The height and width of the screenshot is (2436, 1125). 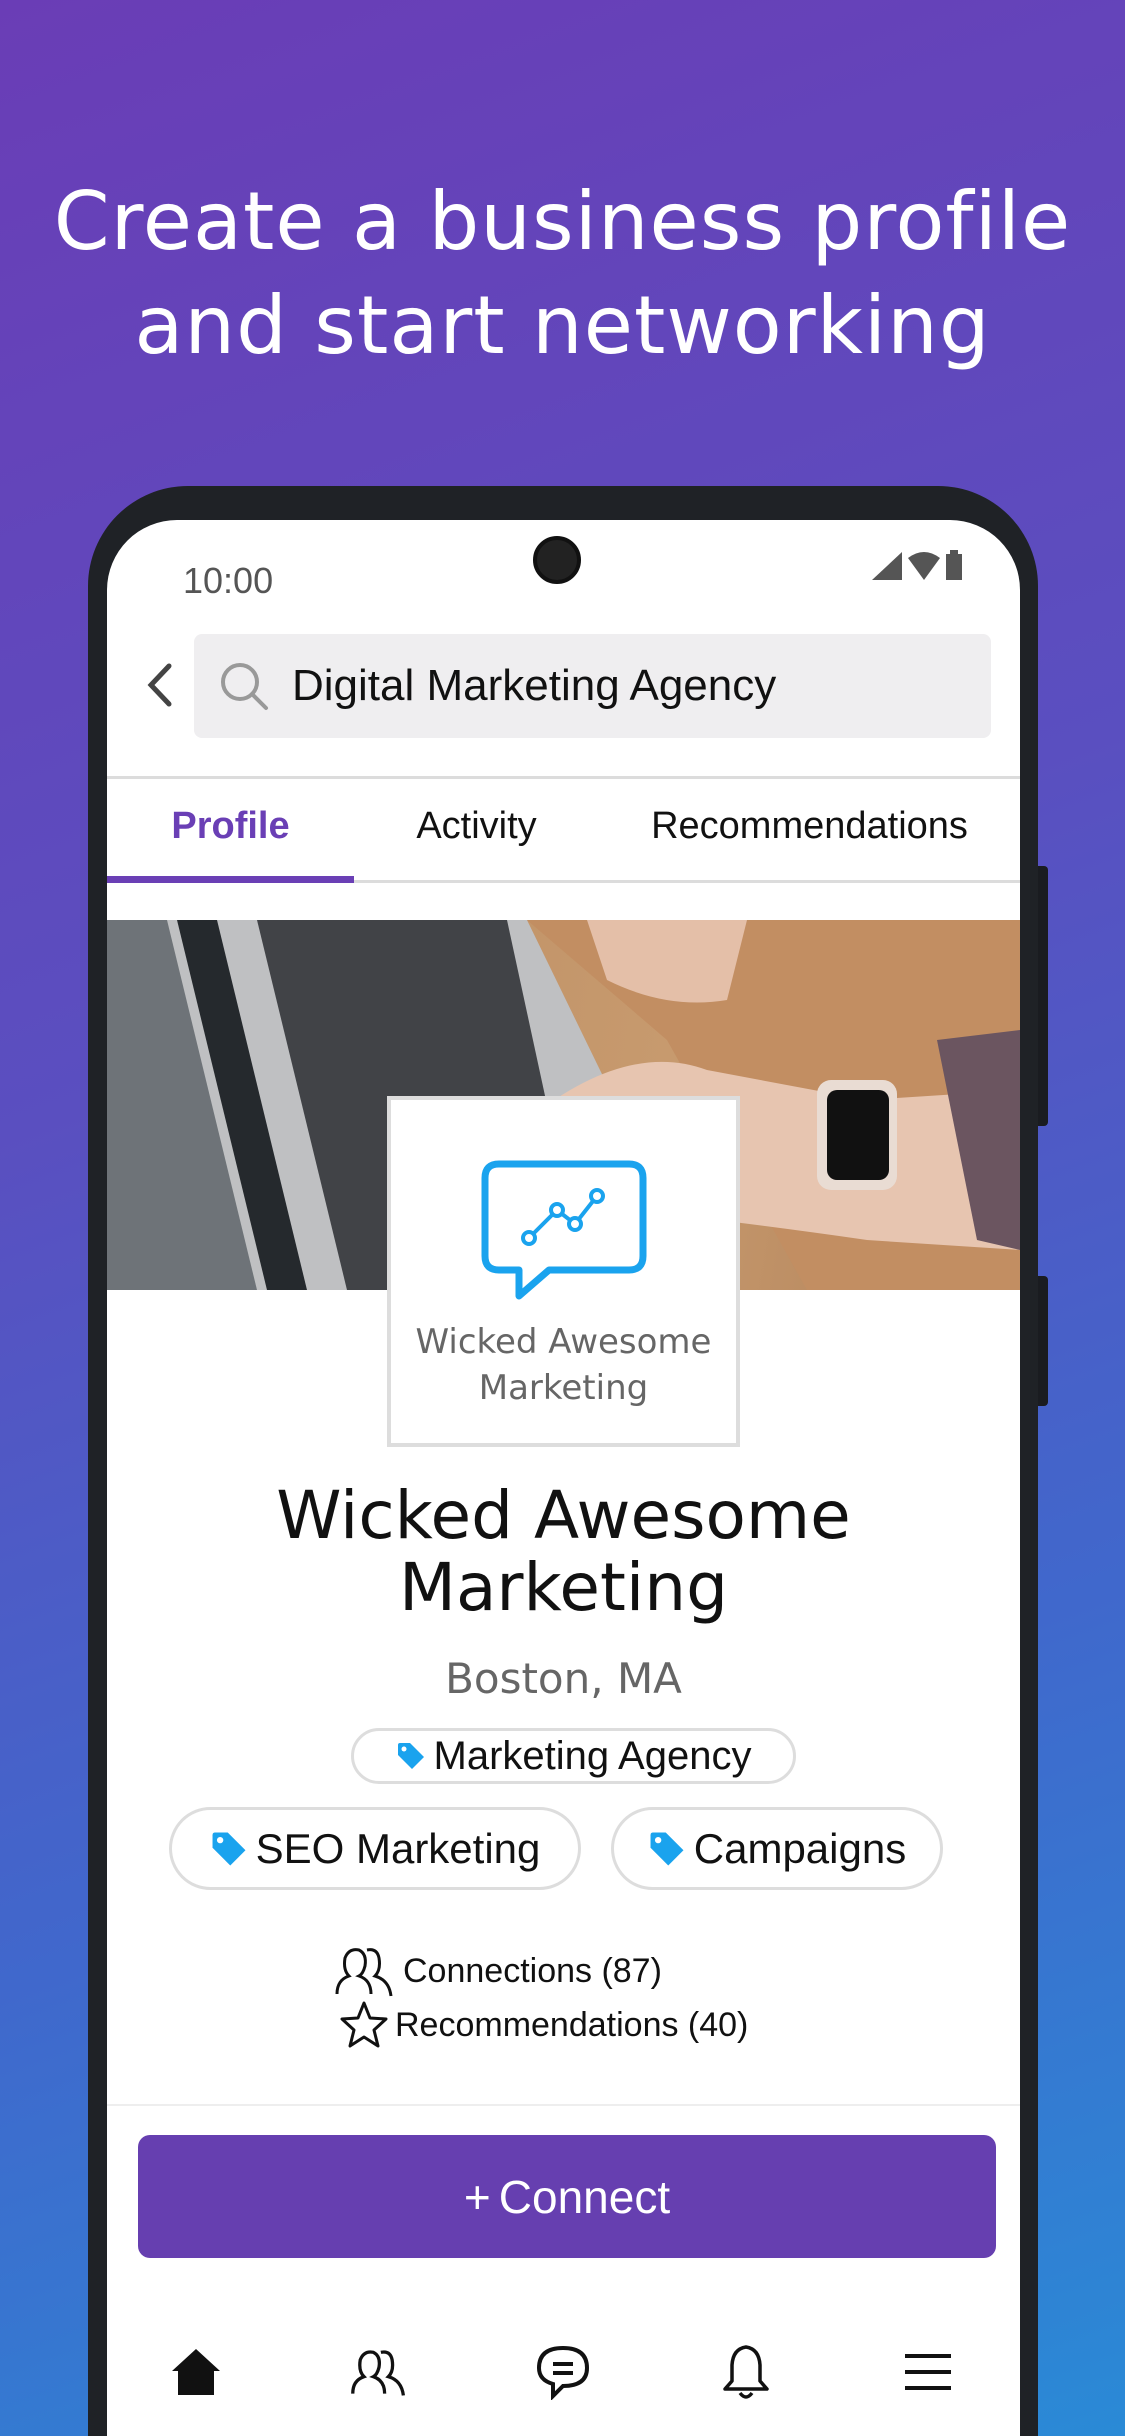 I want to click on headline-line-1: Create a business profile, so click(x=562, y=221).